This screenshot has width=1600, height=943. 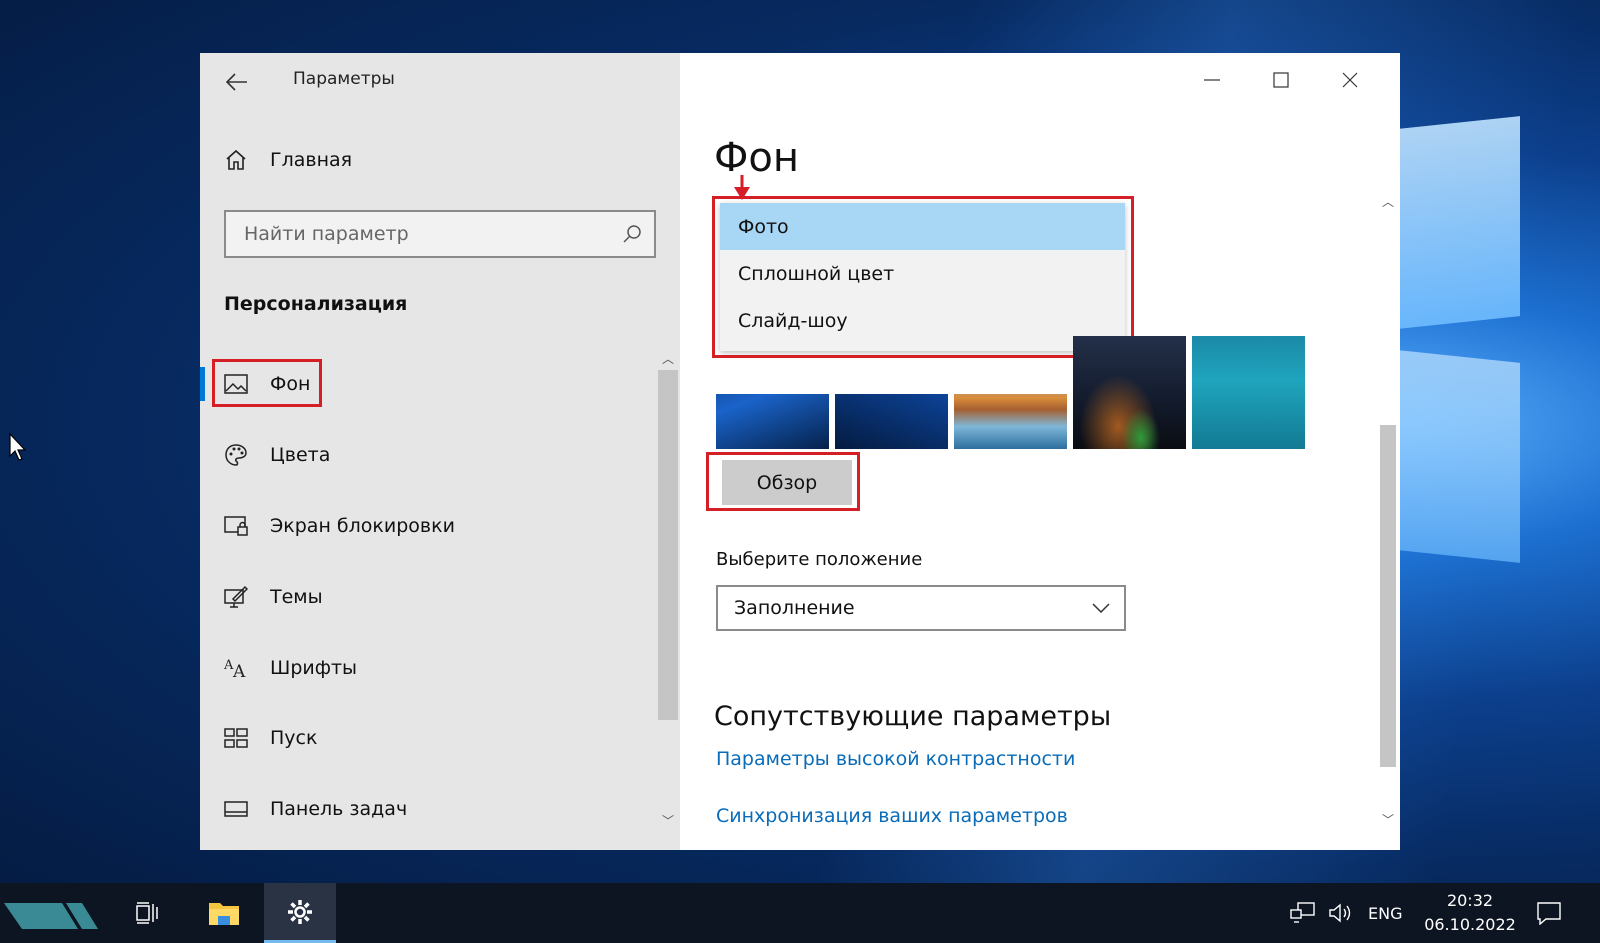 What do you see at coordinates (922, 273) in the screenshot?
I see `dropdown-option-solid-color: Сплошной цвет` at bounding box center [922, 273].